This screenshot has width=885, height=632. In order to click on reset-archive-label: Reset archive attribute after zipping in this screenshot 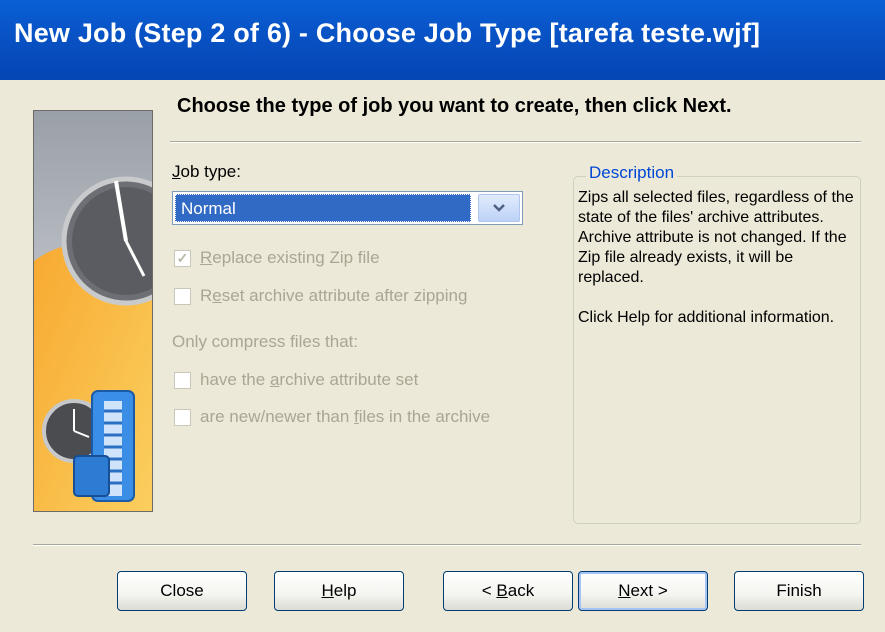, I will do `click(333, 296)`.